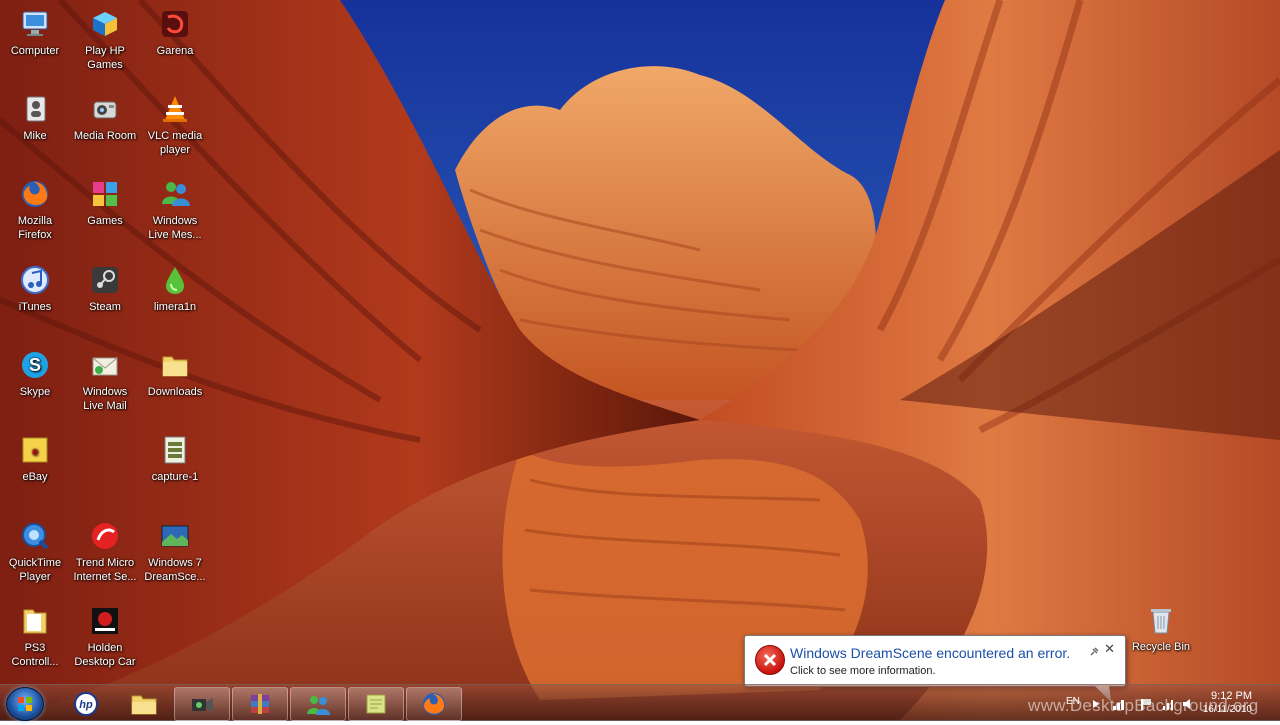 The width and height of the screenshot is (1280, 725). I want to click on desktop-icon-label: Play HP Games, so click(105, 58).